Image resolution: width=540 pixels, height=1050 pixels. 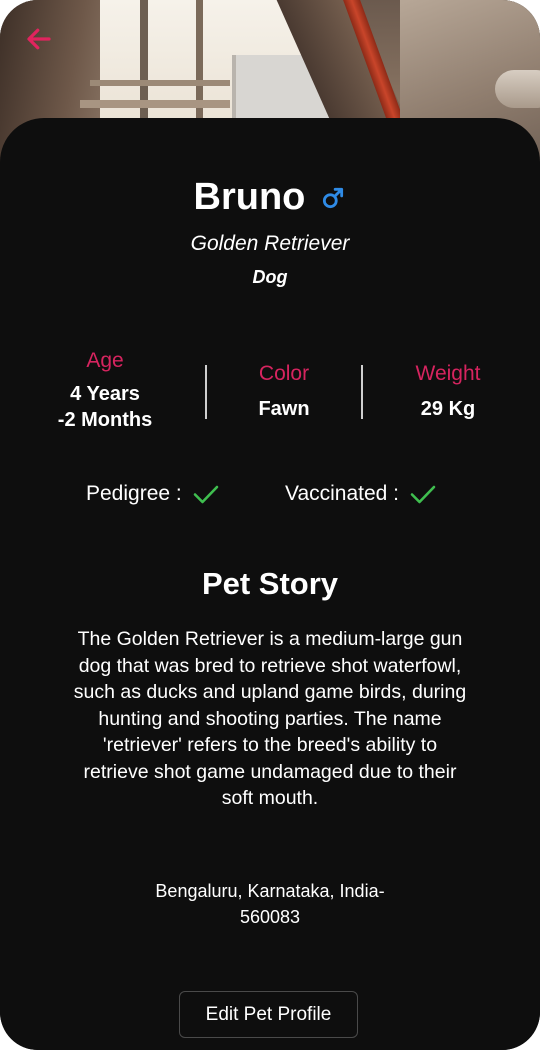 What do you see at coordinates (105, 407) in the screenshot?
I see `stat-age-value: 4 Years -2 Months` at bounding box center [105, 407].